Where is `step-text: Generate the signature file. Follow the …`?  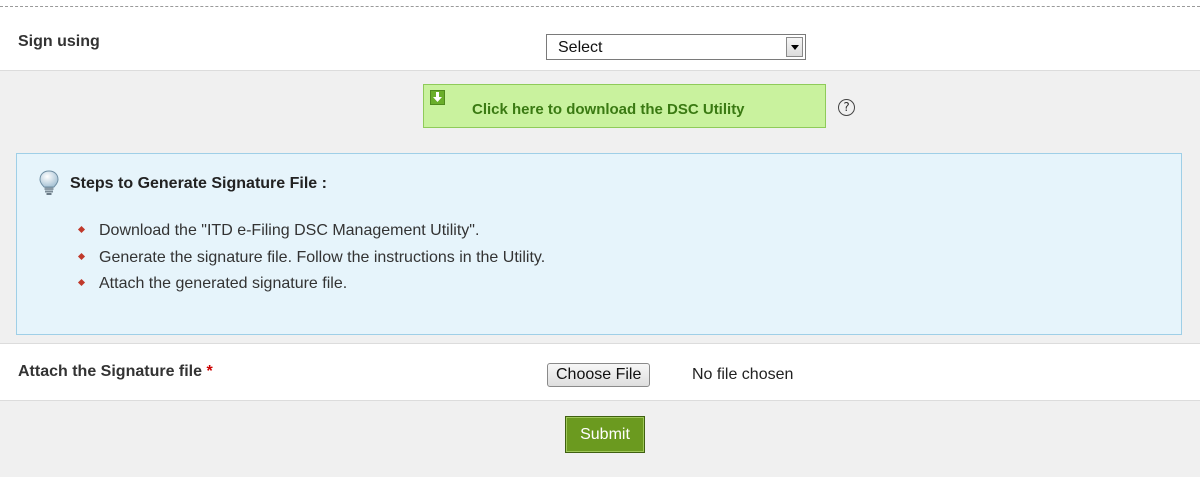 step-text: Generate the signature file. Follow the … is located at coordinates (322, 257).